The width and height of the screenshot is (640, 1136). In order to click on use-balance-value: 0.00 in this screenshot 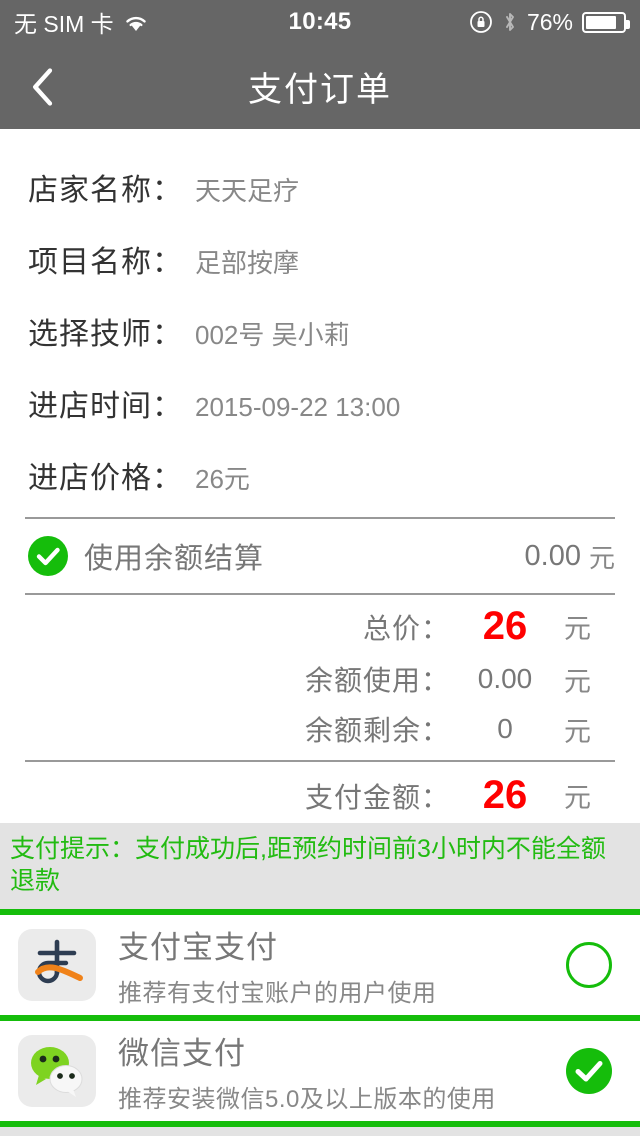, I will do `click(552, 555)`.